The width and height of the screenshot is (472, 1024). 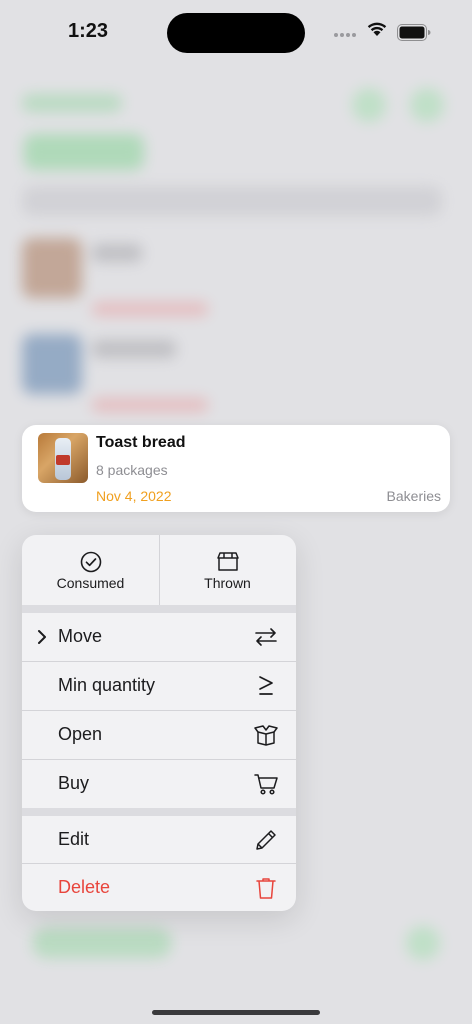 I want to click on thrown-button: Thrown, so click(x=227, y=570).